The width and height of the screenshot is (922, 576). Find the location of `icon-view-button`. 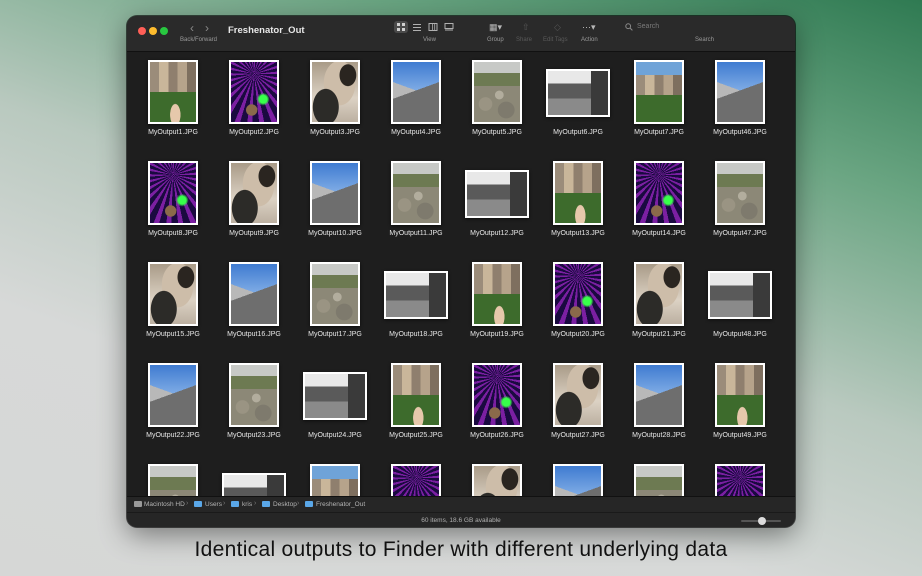

icon-view-button is located at coordinates (401, 27).